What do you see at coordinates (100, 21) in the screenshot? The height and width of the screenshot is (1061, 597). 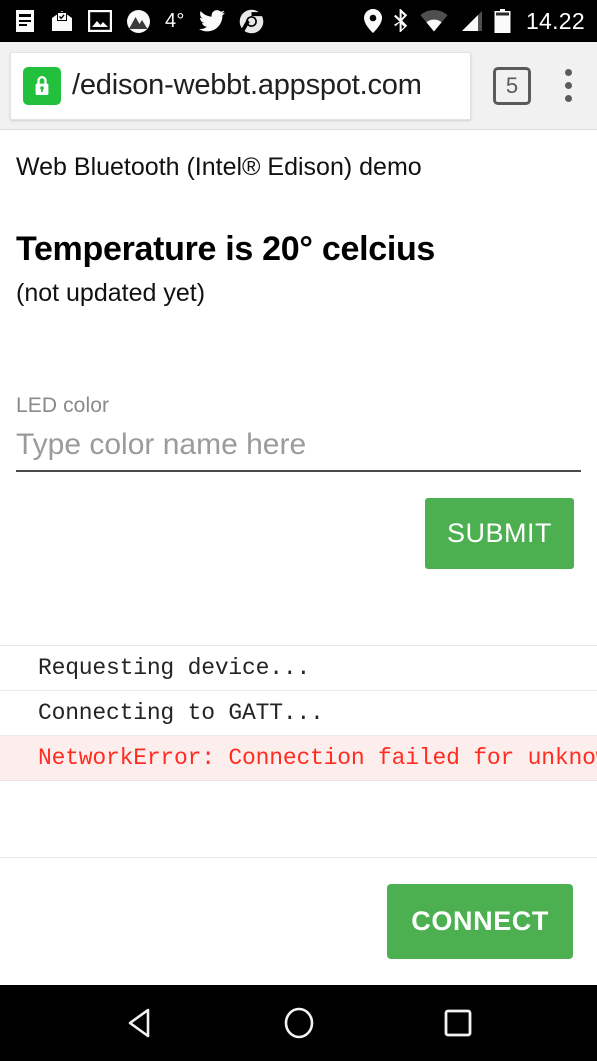 I see `photos-icon` at bounding box center [100, 21].